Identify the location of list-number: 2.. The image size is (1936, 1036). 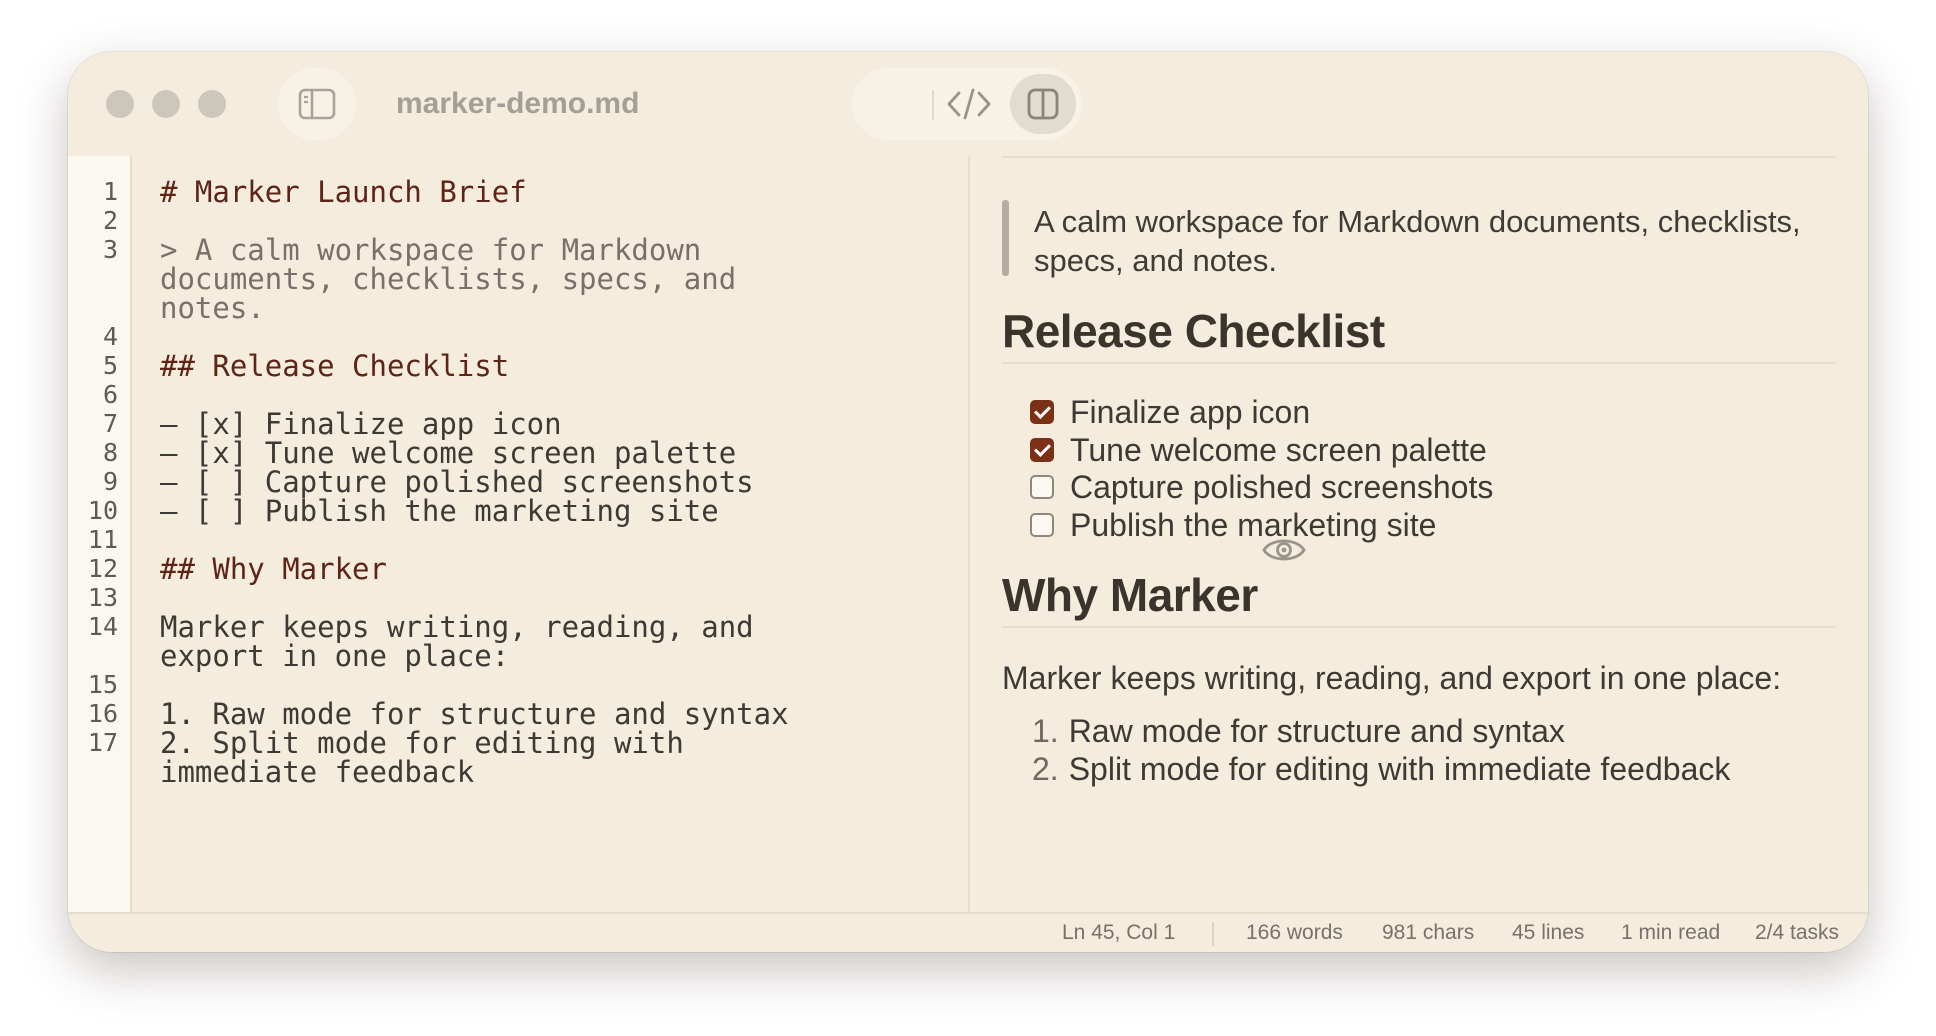
(1045, 769).